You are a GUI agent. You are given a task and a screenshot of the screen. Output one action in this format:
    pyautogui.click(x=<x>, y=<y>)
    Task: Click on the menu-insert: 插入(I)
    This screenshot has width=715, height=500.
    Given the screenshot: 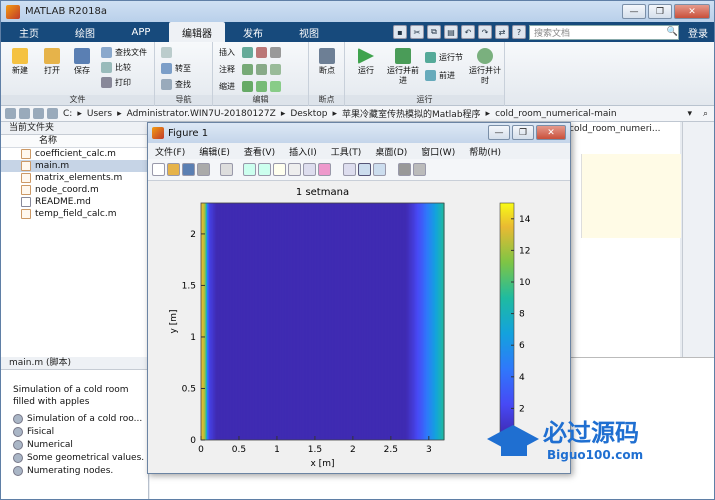 What is the action you would take?
    pyautogui.click(x=303, y=151)
    